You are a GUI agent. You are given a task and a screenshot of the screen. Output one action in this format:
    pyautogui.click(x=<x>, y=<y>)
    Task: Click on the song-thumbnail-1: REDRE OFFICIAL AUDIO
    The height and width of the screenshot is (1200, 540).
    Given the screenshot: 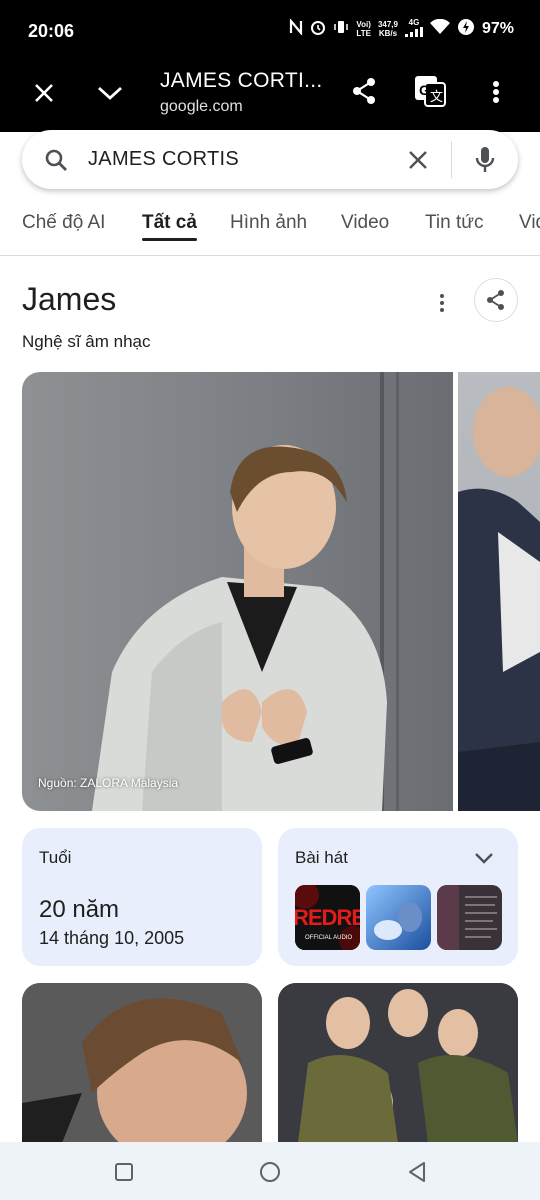 What is the action you would take?
    pyautogui.click(x=327, y=917)
    